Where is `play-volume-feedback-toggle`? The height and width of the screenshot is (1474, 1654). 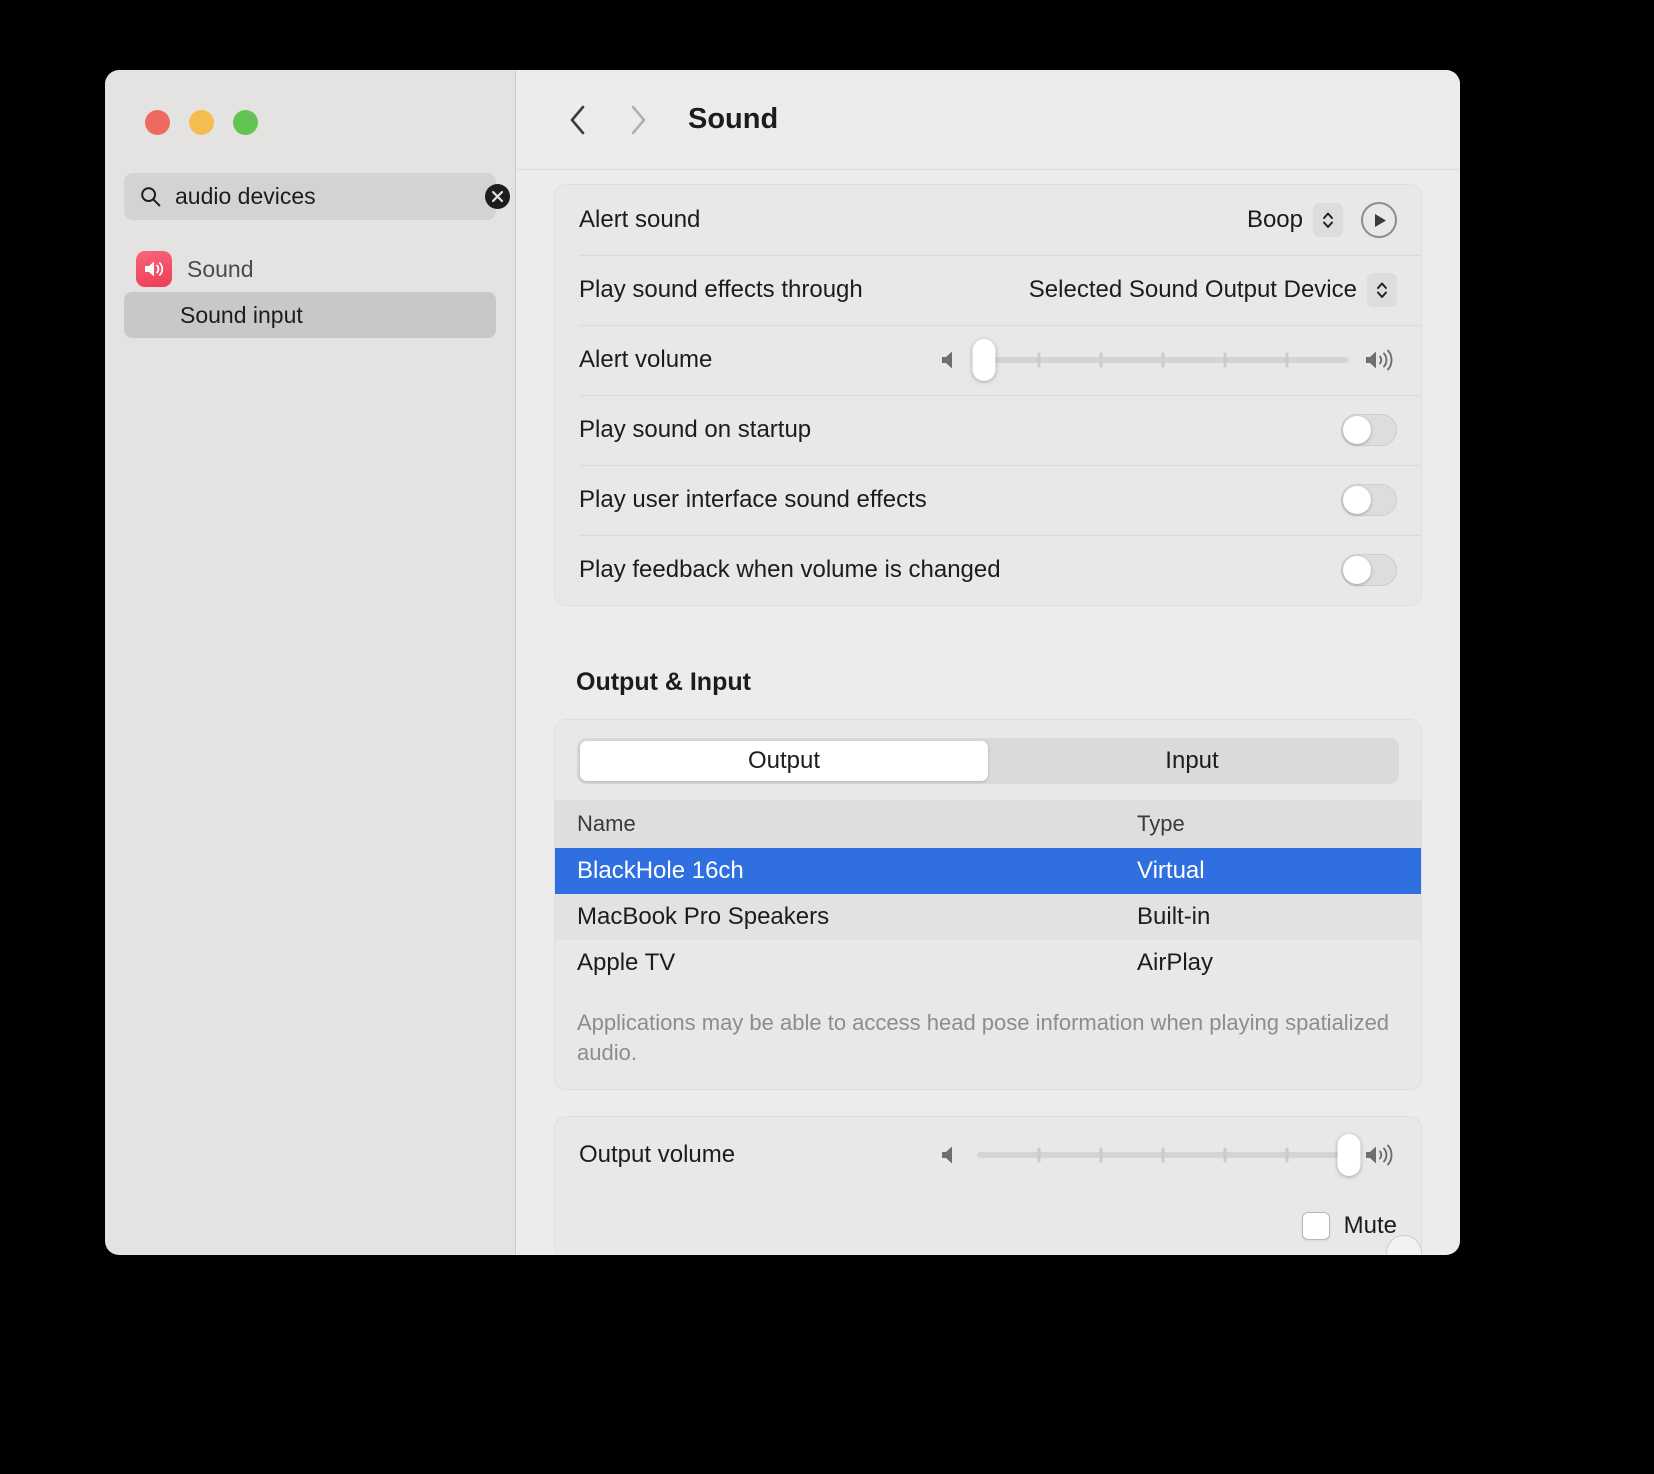 play-volume-feedback-toggle is located at coordinates (1369, 570).